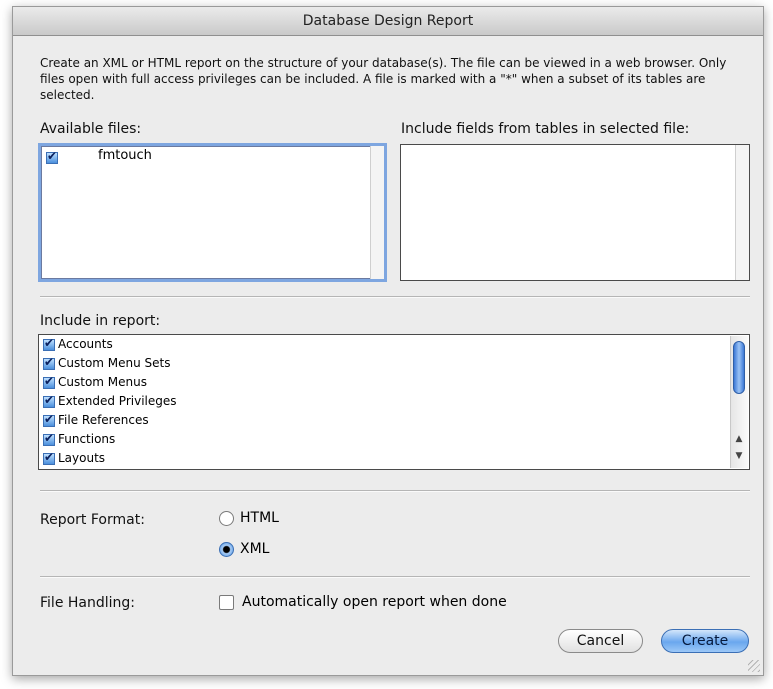 The image size is (773, 689). I want to click on file-checkbox, so click(52, 156).